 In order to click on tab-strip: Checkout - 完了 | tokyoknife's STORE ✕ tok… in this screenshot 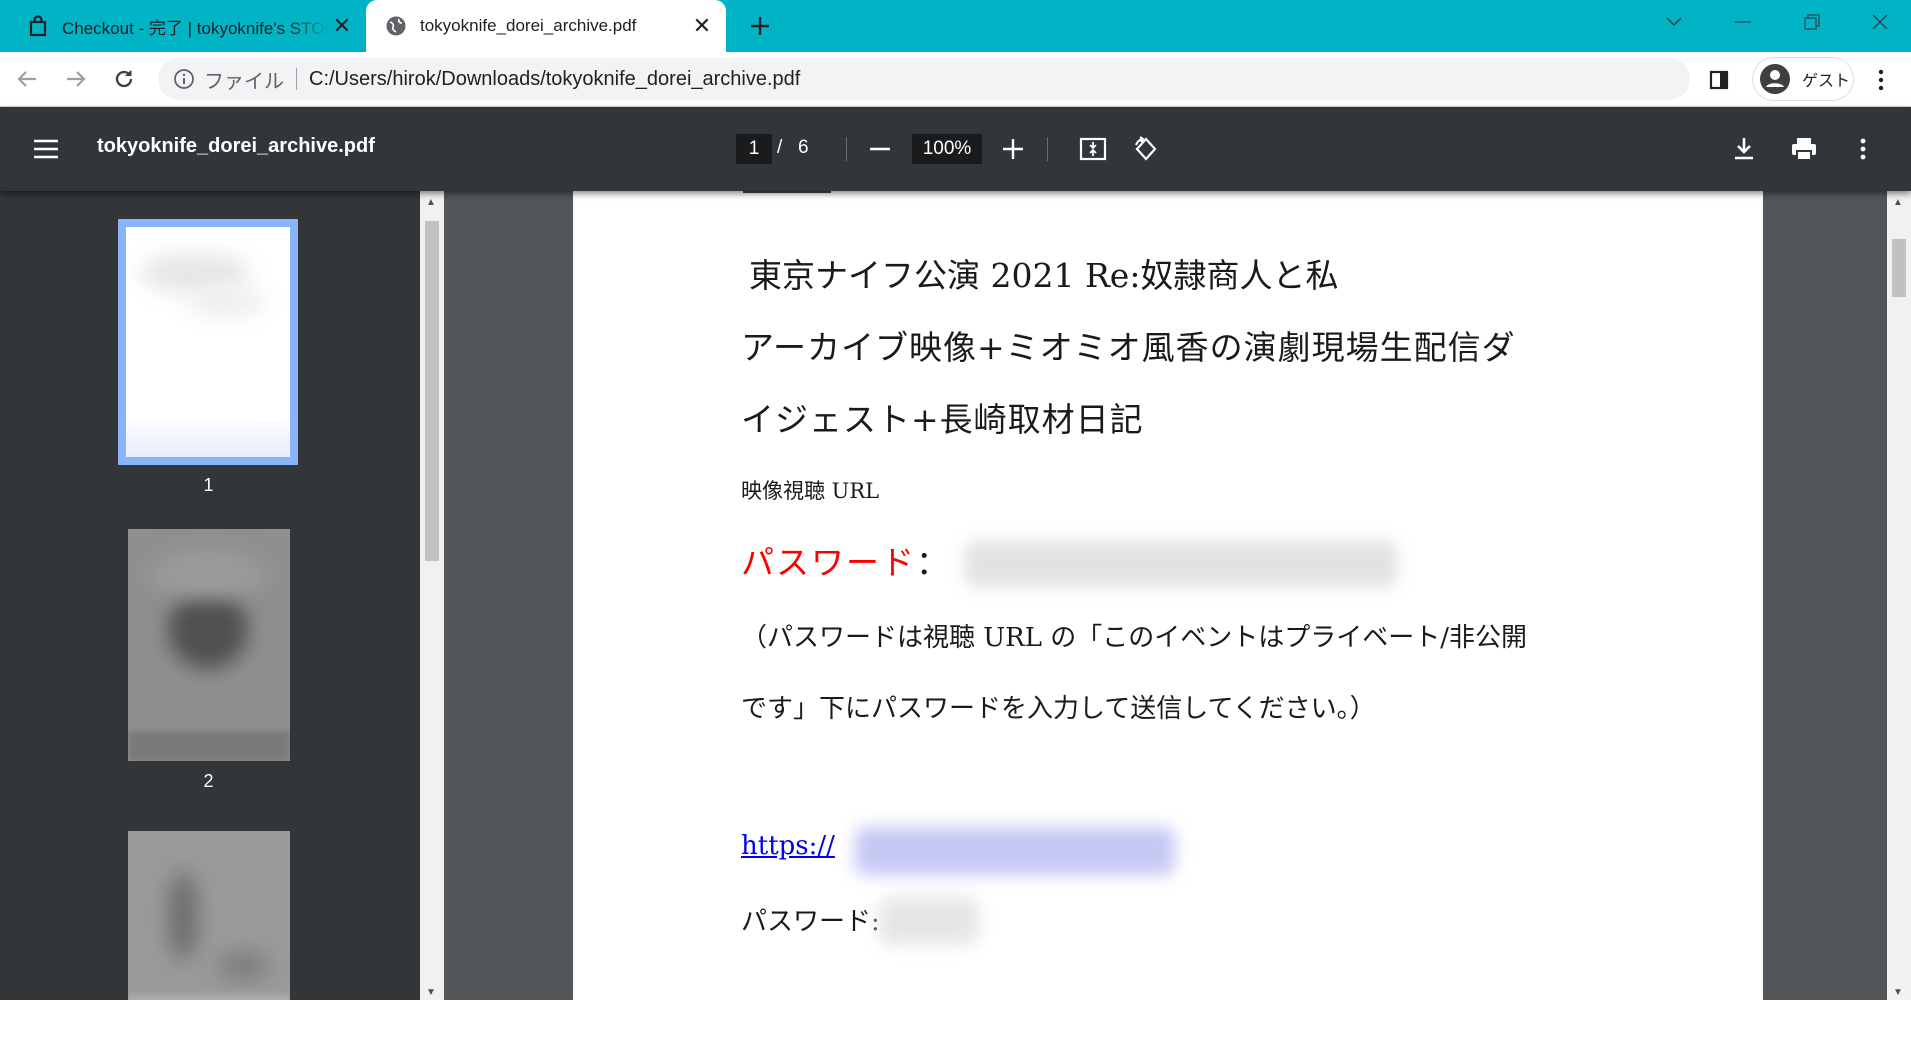, I will do `click(955, 26)`.